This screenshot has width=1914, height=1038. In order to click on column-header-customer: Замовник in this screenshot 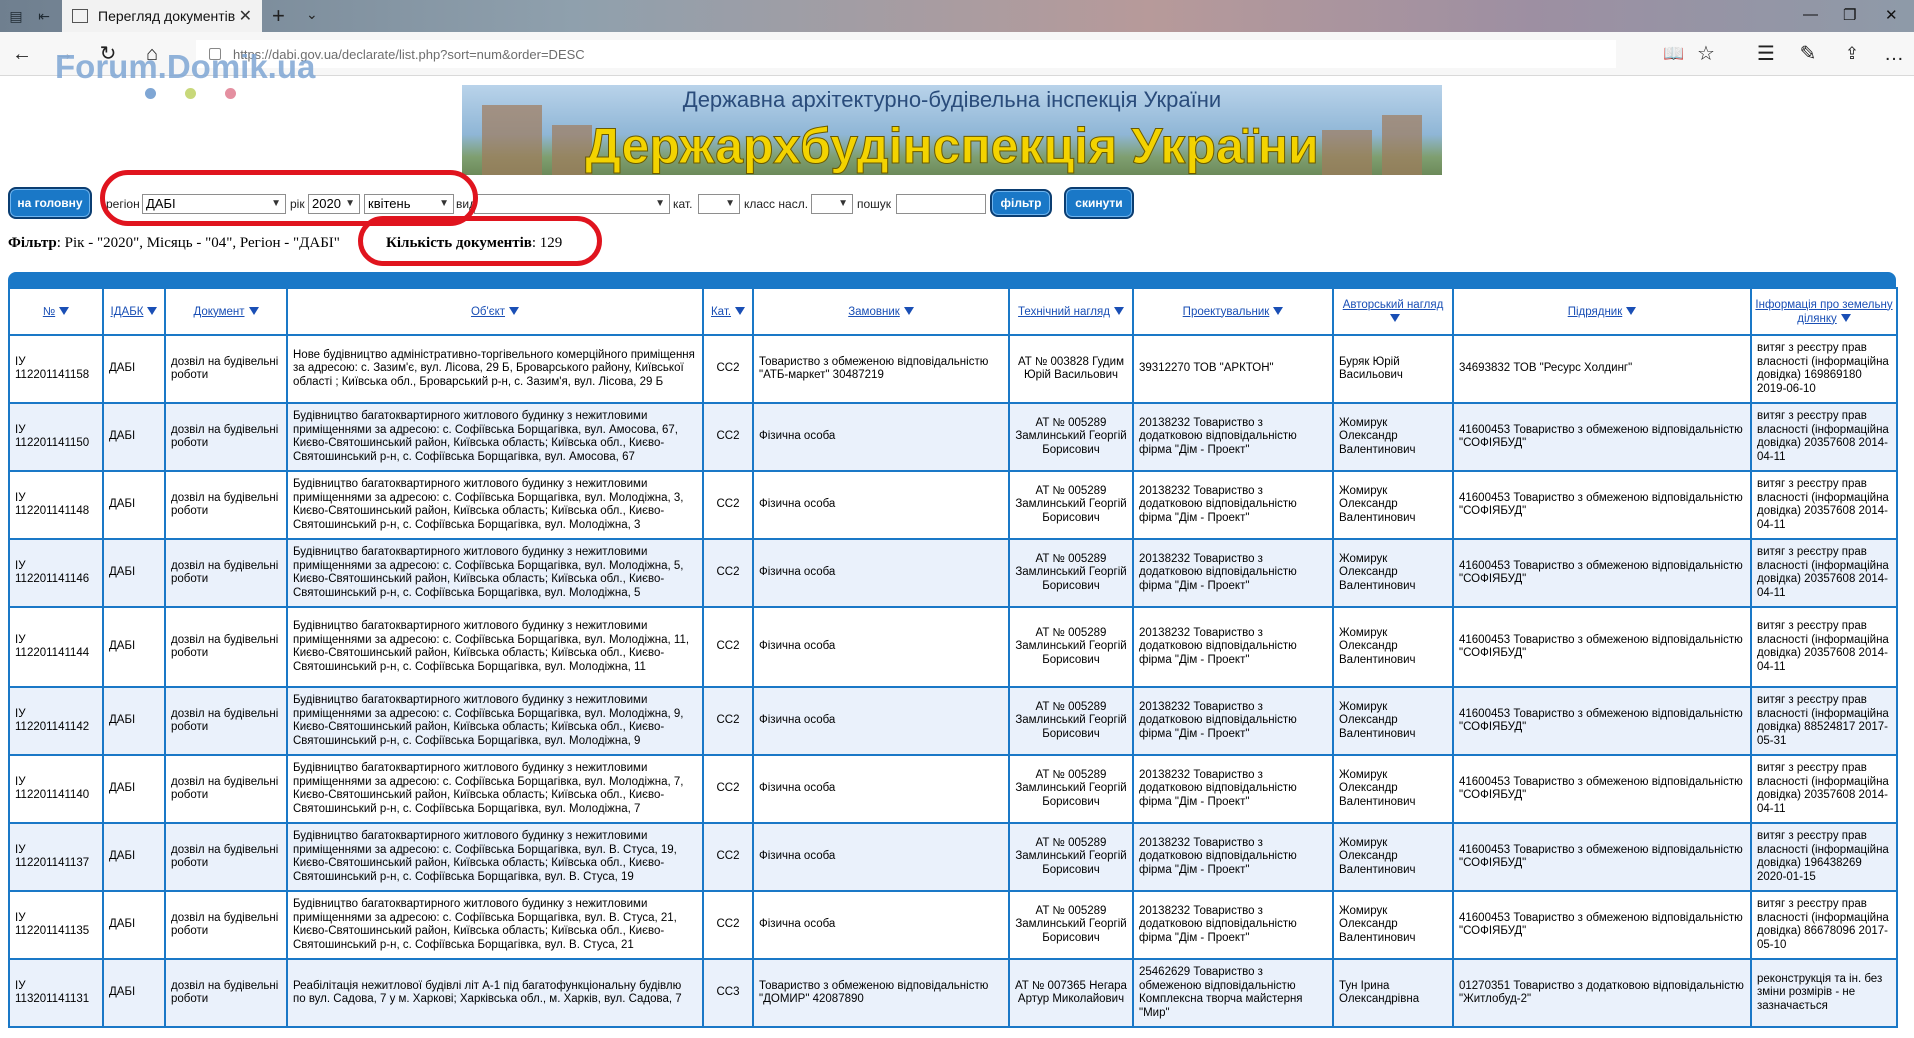, I will do `click(881, 311)`.